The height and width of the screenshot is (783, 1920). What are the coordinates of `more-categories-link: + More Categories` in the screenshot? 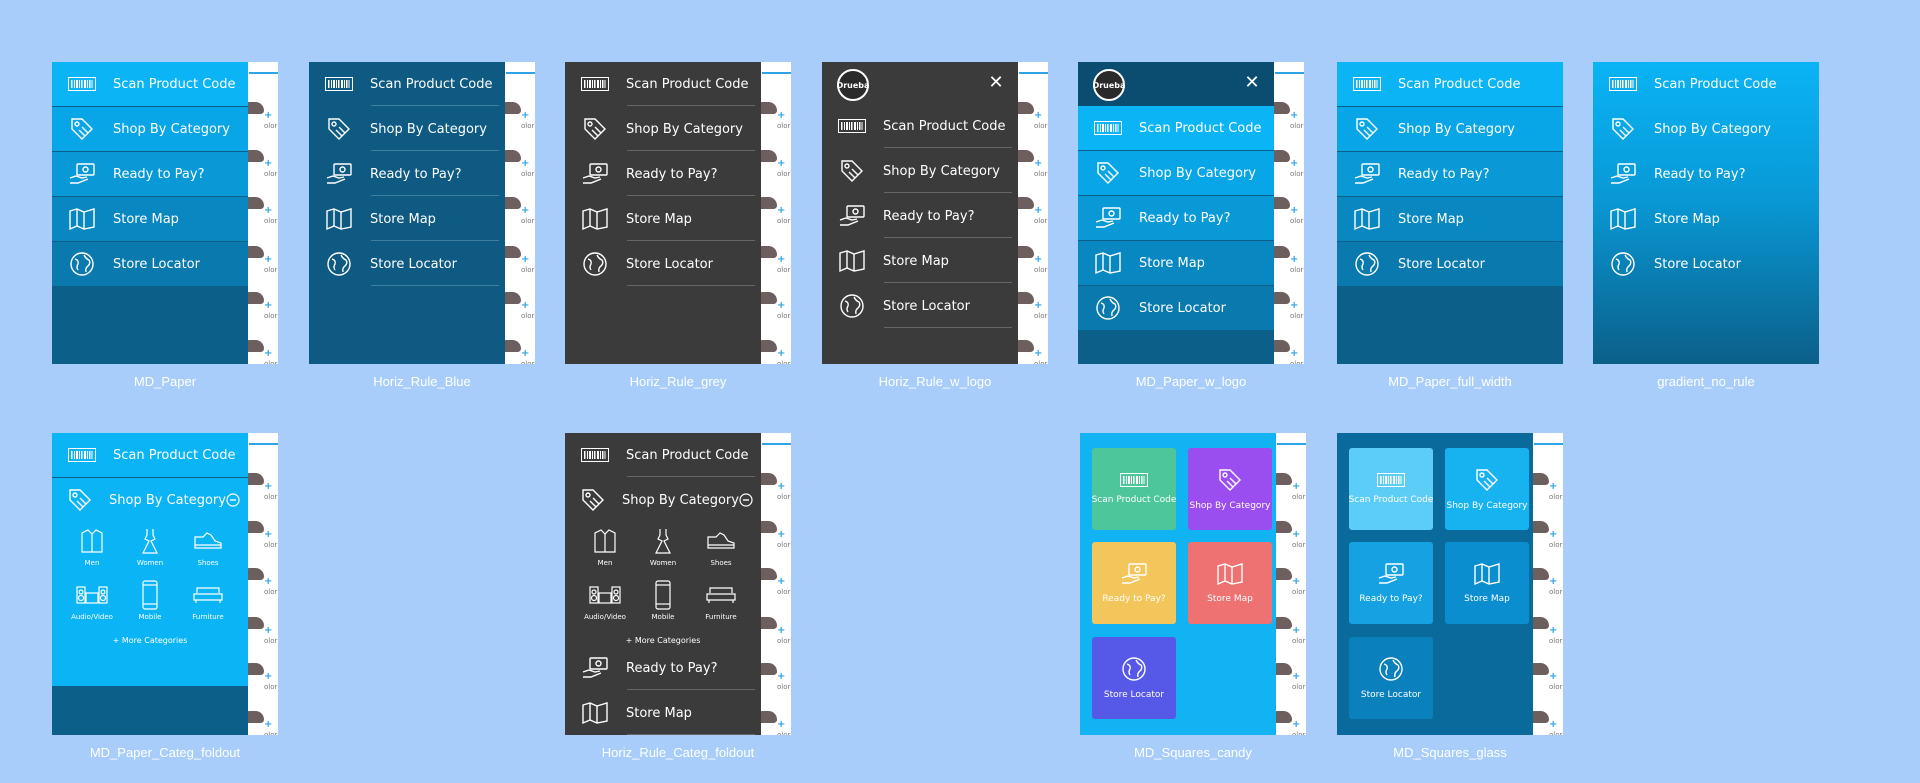 It's located at (150, 640).